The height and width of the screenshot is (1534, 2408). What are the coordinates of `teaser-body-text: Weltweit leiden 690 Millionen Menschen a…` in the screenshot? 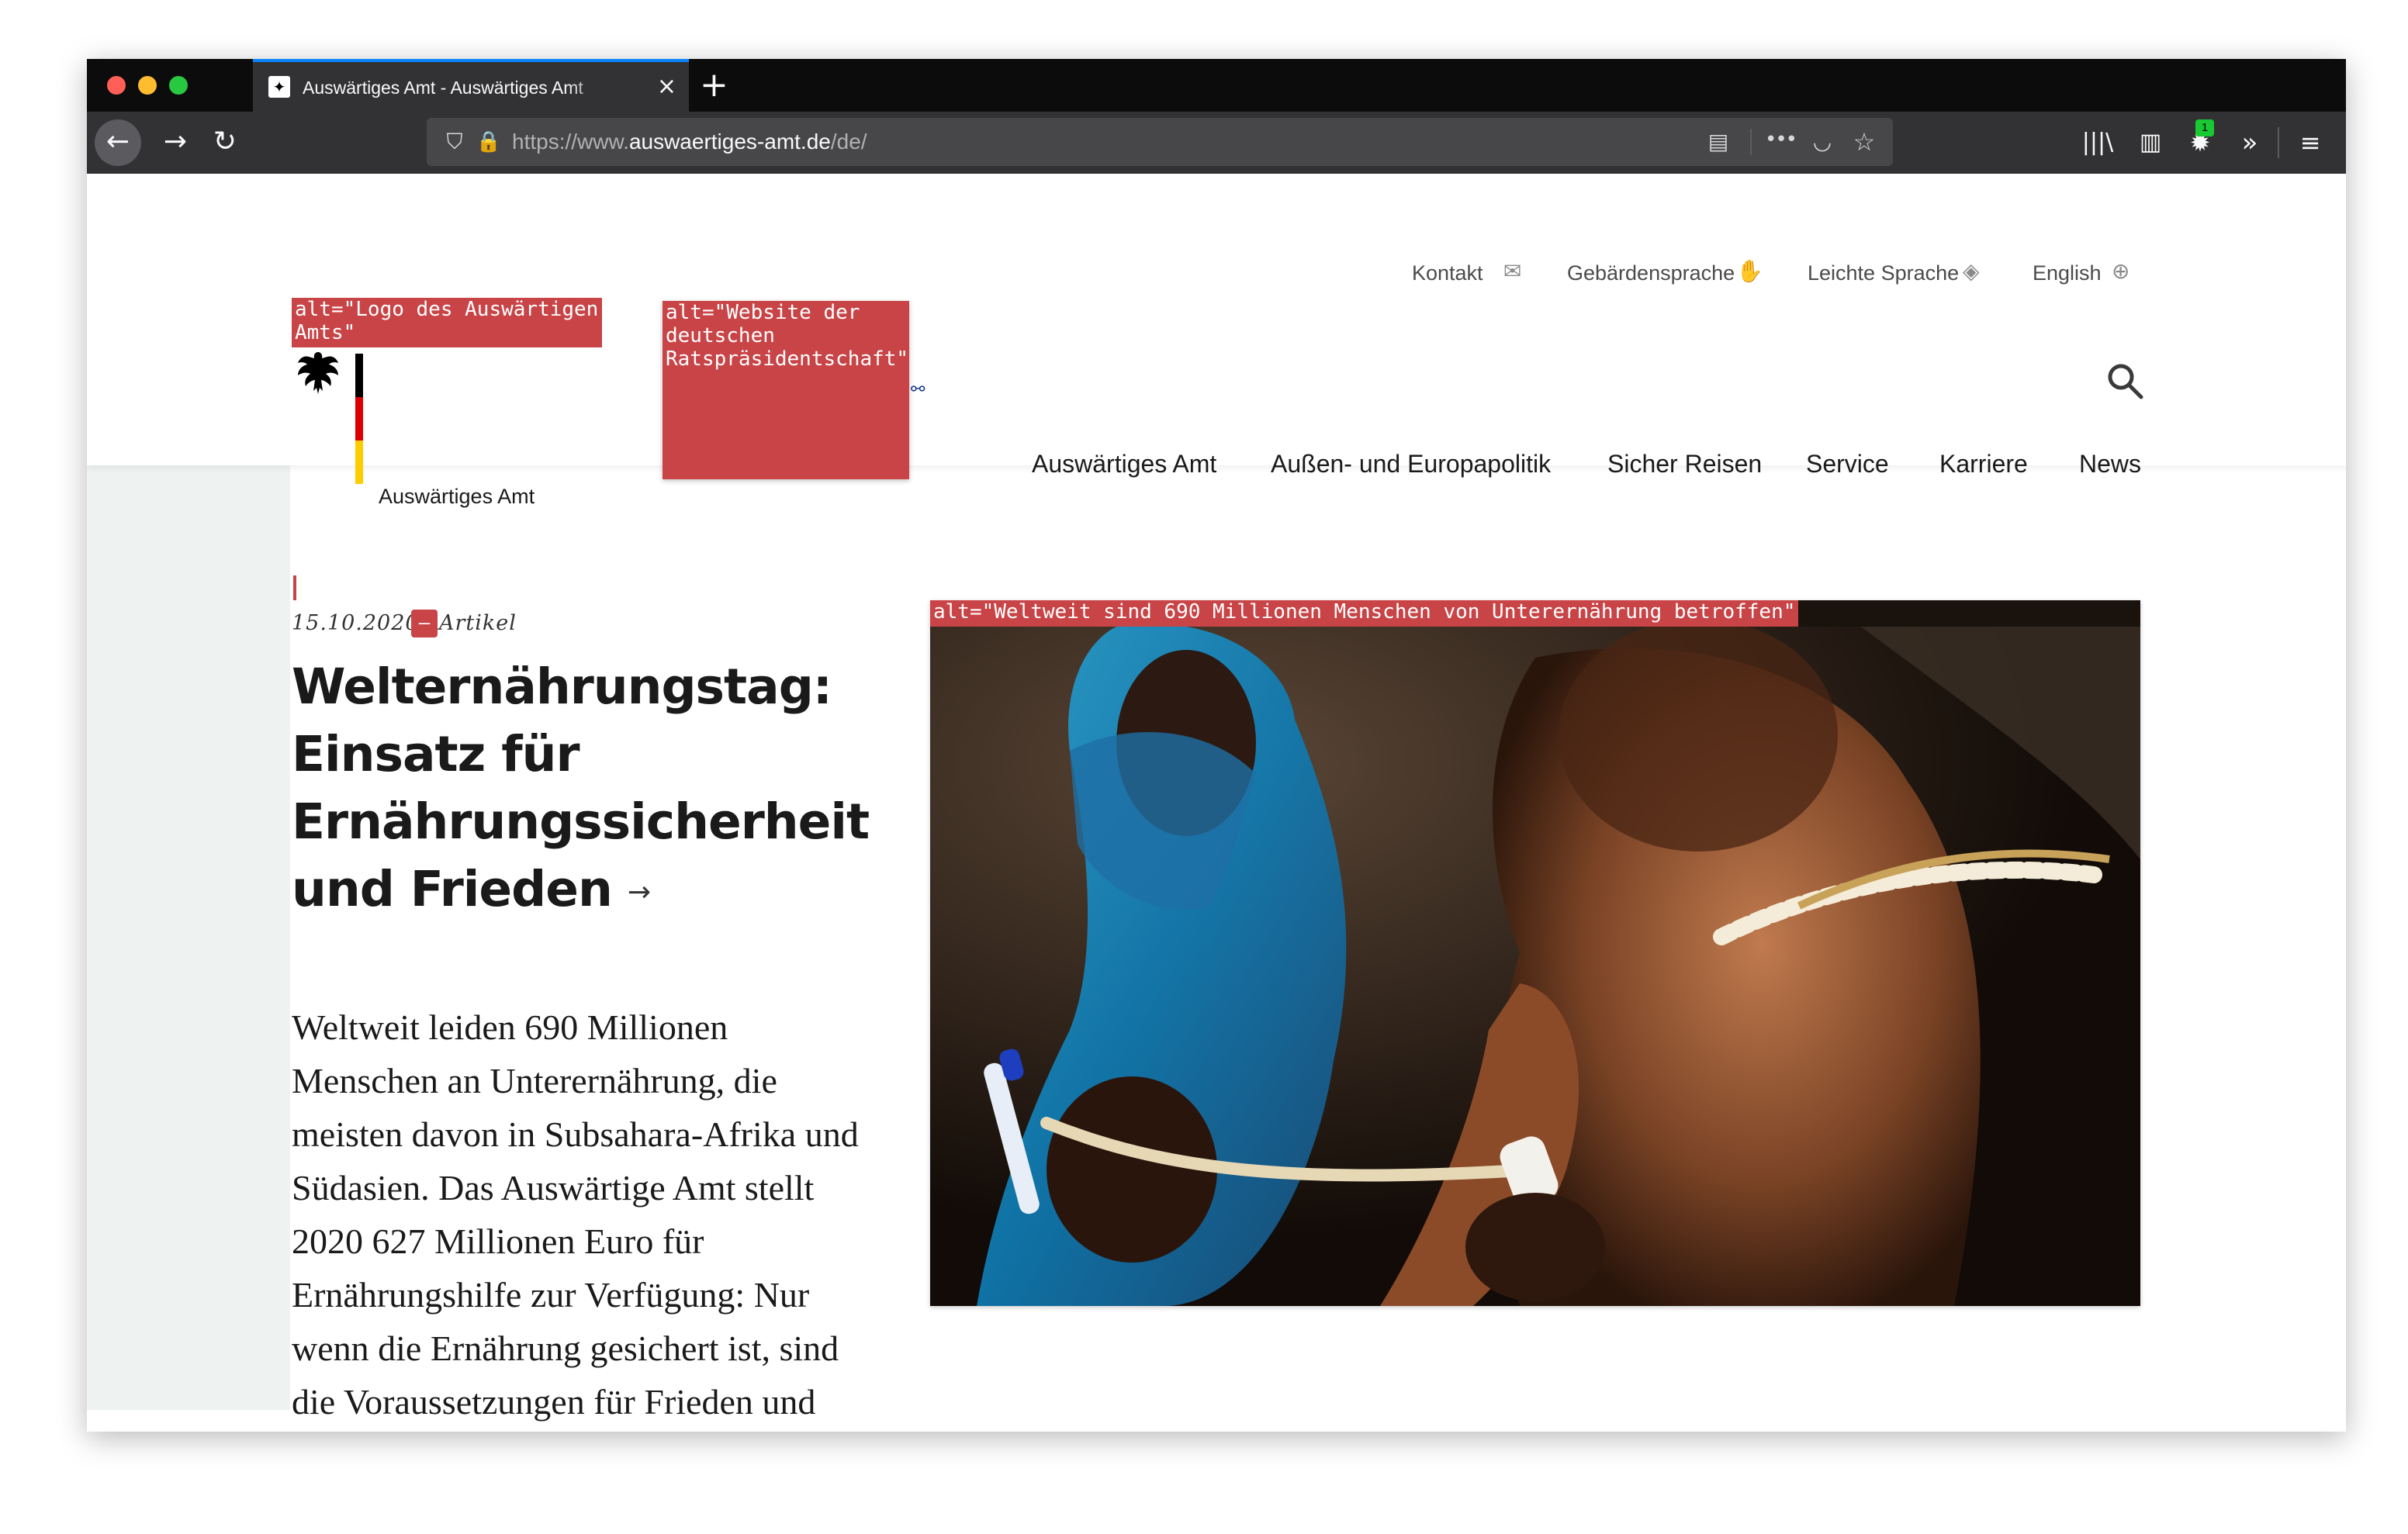 It's located at (575, 1214).